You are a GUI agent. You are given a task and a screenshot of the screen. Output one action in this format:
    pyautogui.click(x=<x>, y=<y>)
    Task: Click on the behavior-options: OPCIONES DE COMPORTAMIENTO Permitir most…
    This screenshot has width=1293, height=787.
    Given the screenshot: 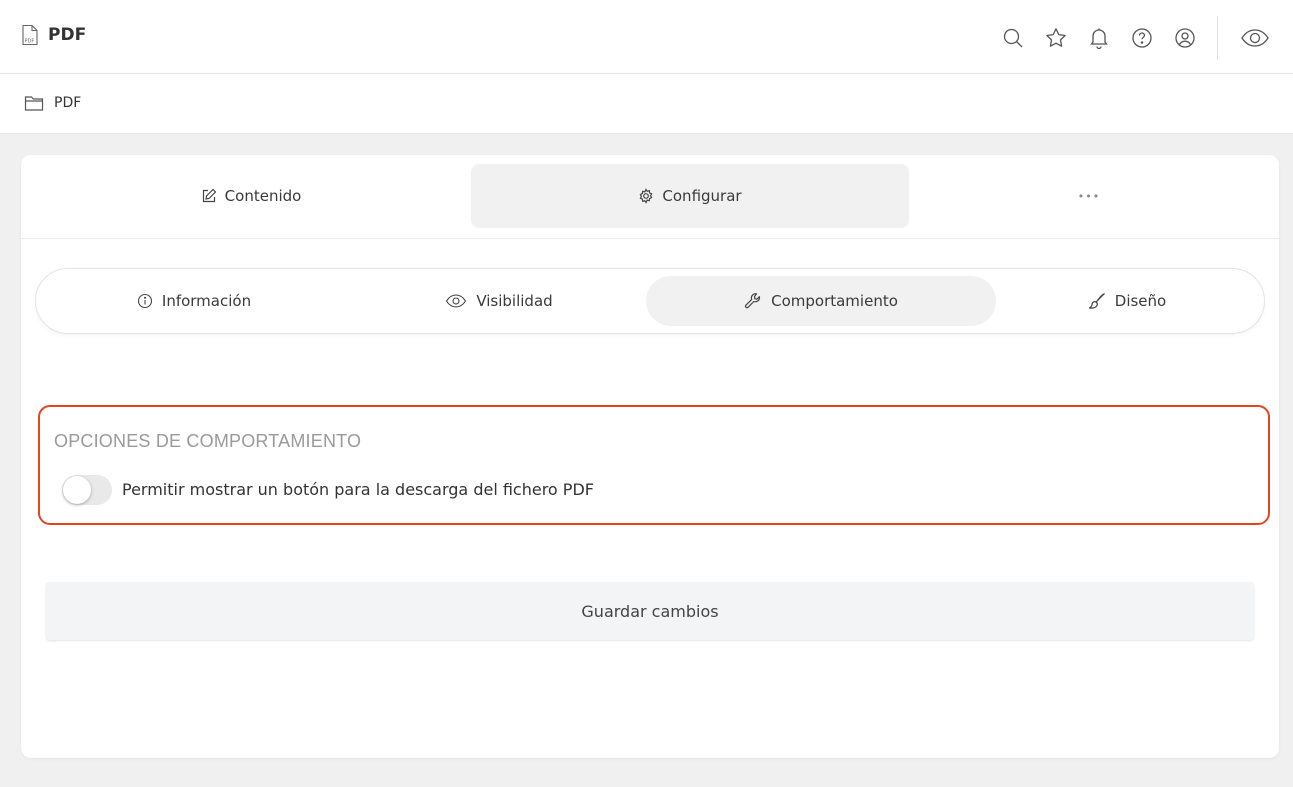 What is the action you would take?
    pyautogui.click(x=654, y=465)
    